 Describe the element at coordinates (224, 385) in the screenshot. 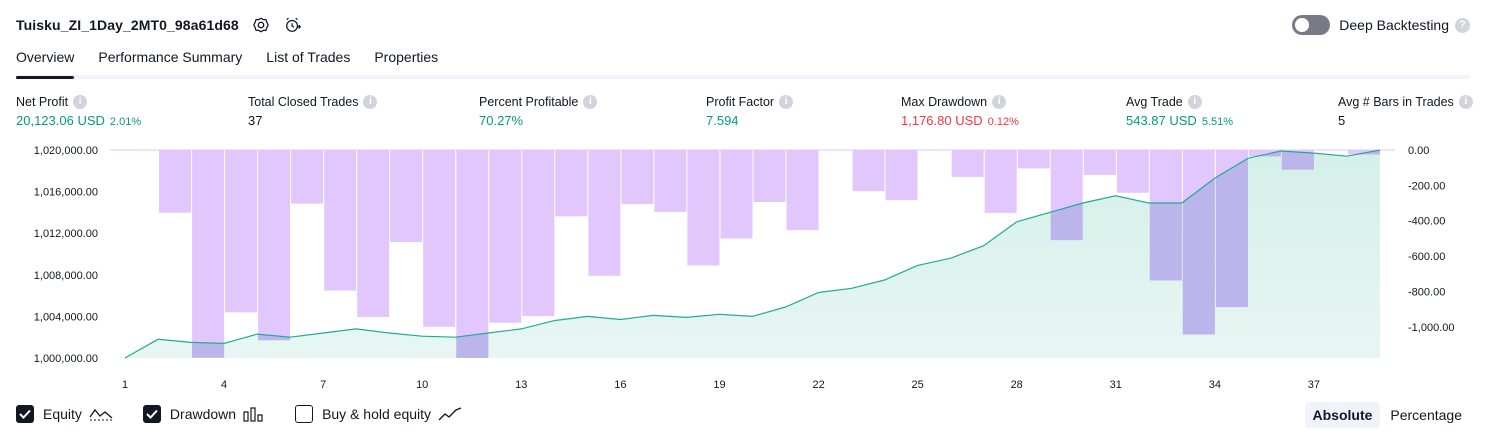

I see `x-tick-label: 4` at that location.